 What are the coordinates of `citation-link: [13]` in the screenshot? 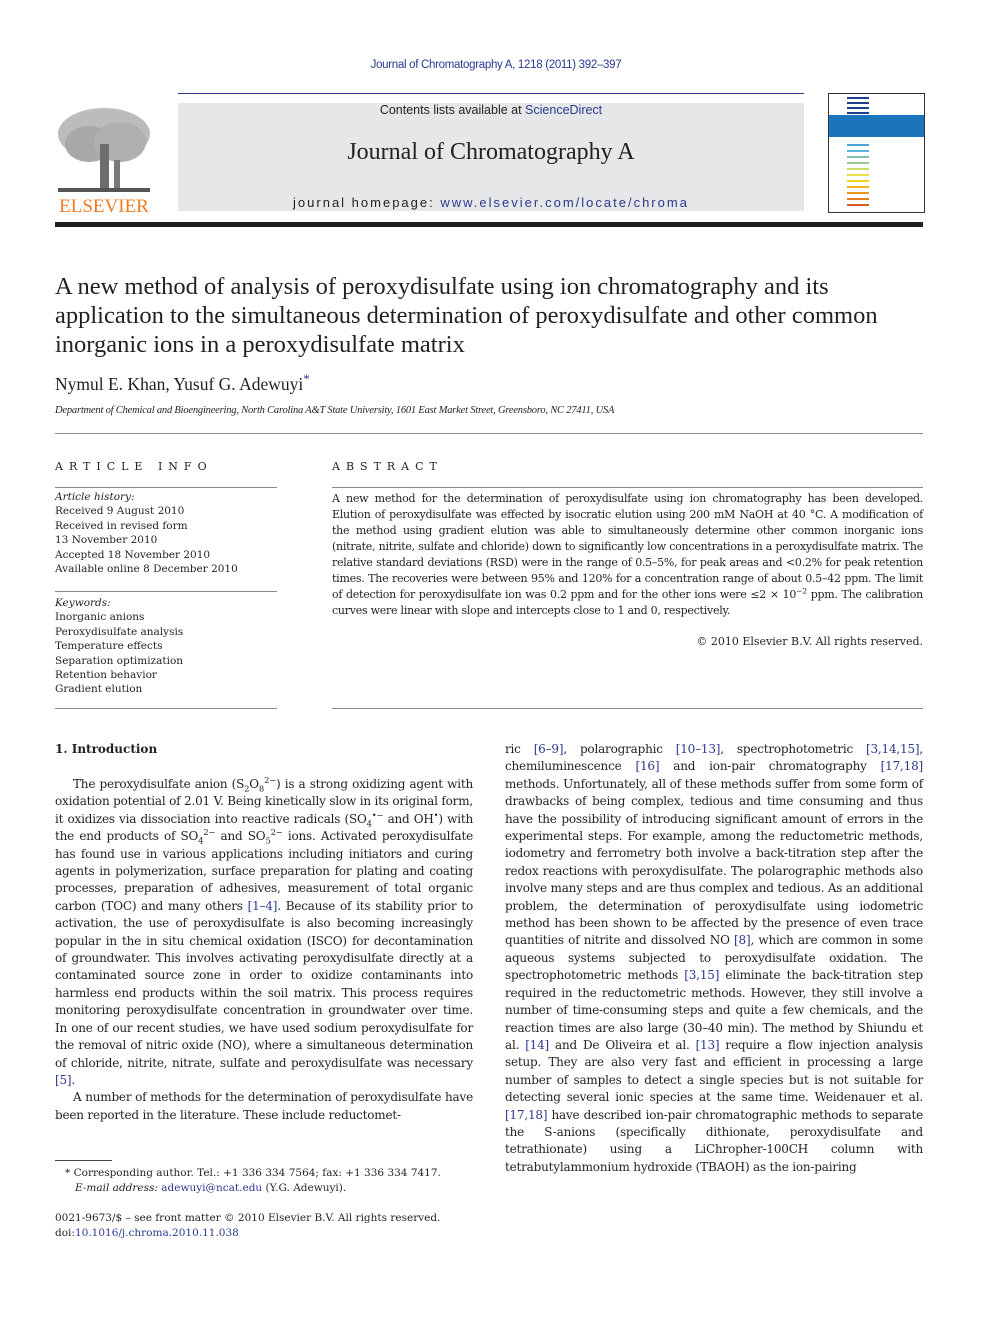 It's located at (708, 1045).